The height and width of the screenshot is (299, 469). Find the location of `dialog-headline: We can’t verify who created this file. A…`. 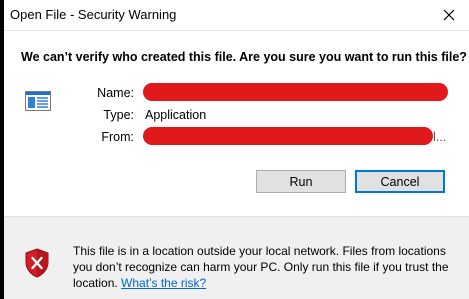

dialog-headline: We can’t verify who created this file. A… is located at coordinates (244, 57).